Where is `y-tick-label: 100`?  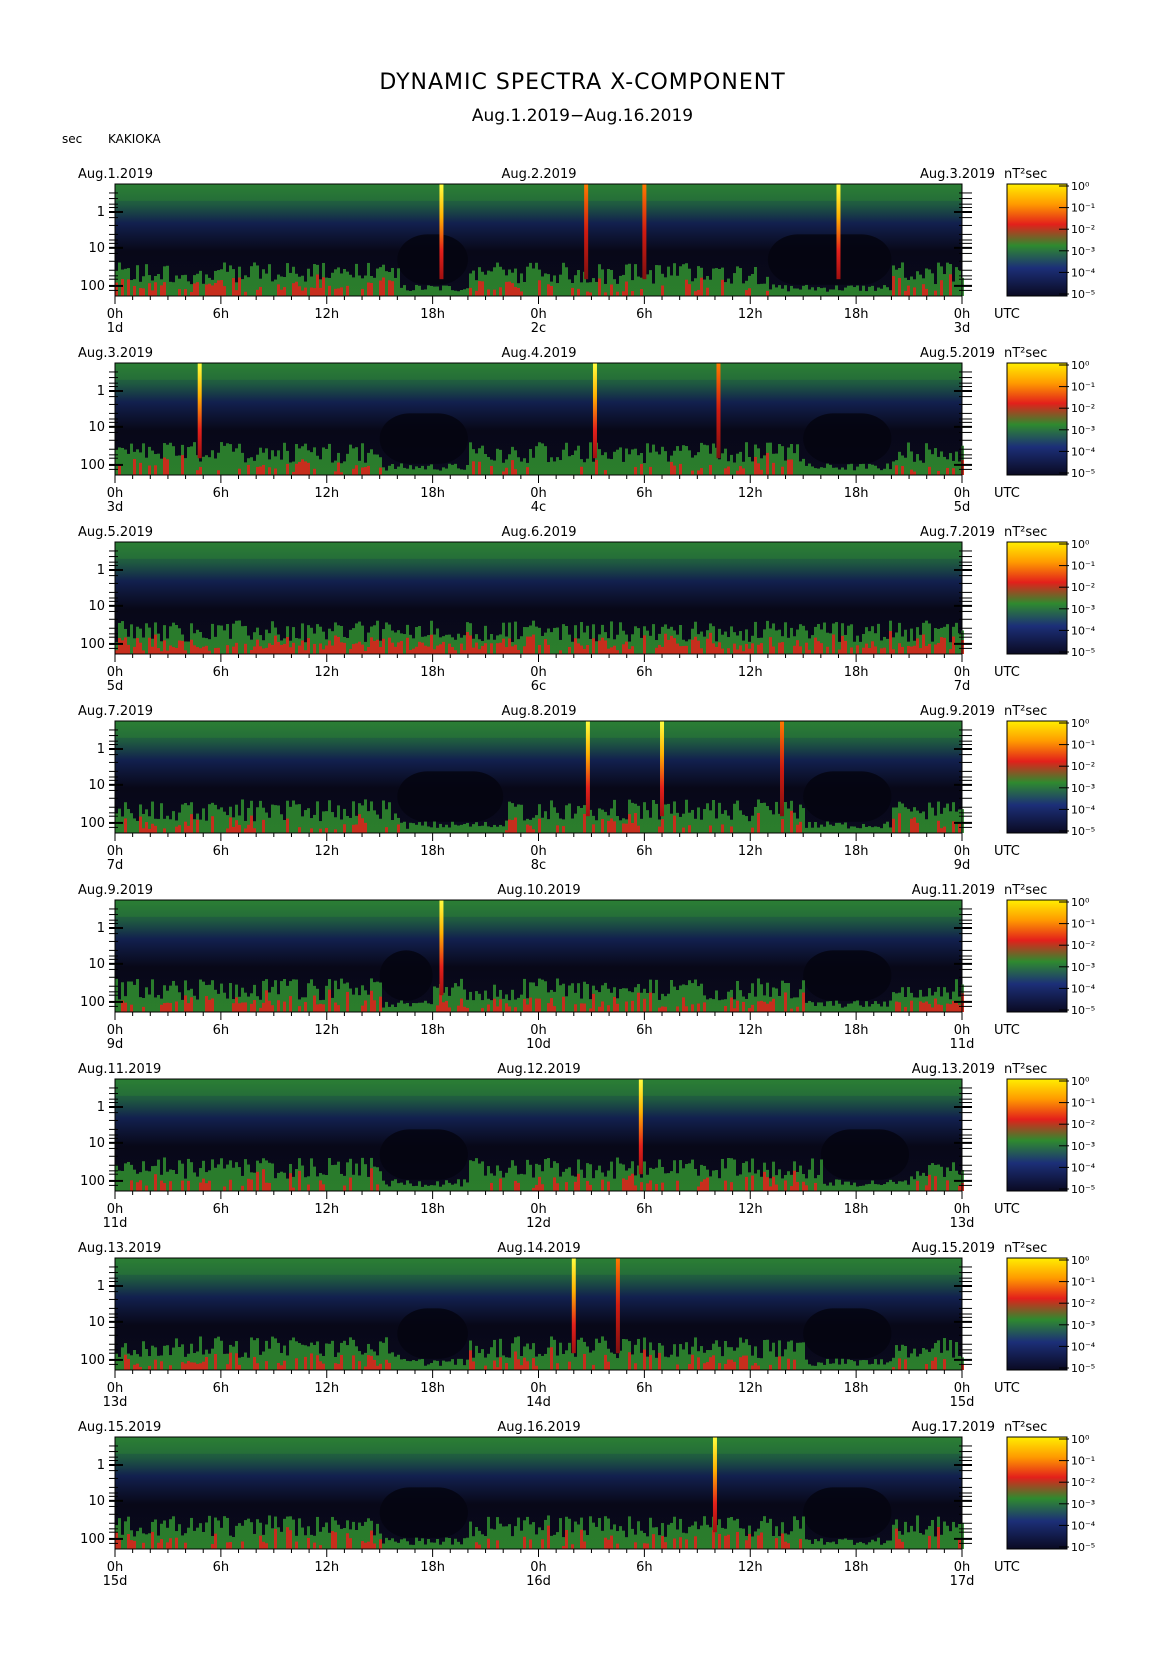 y-tick-label: 100 is located at coordinates (92, 1539).